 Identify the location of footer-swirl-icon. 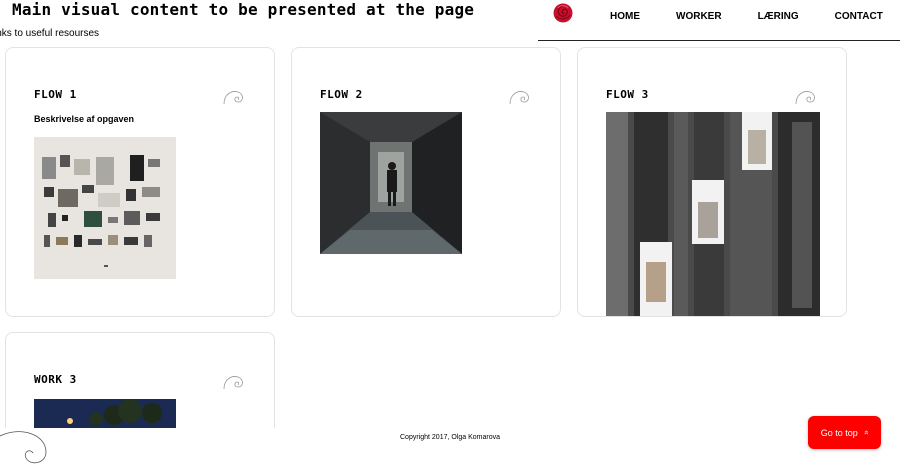
(23, 447).